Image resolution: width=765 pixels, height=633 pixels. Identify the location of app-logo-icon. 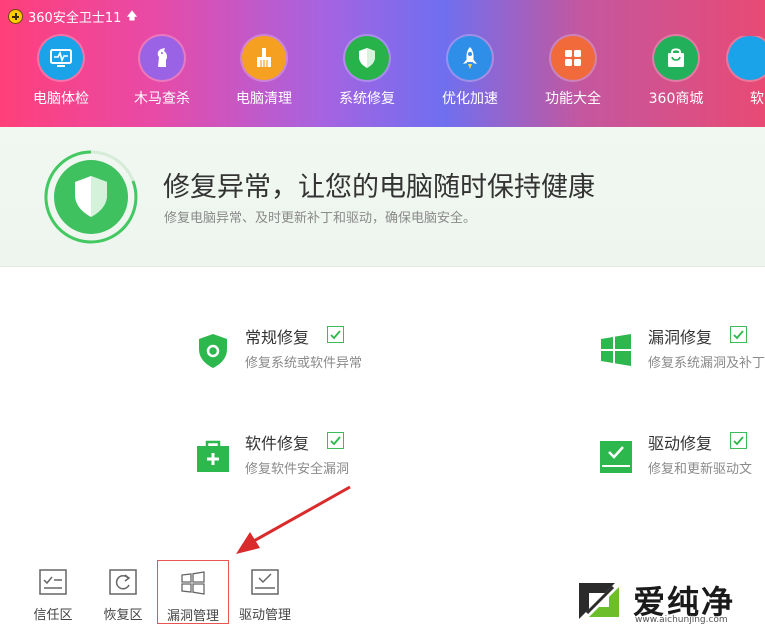
(15, 16).